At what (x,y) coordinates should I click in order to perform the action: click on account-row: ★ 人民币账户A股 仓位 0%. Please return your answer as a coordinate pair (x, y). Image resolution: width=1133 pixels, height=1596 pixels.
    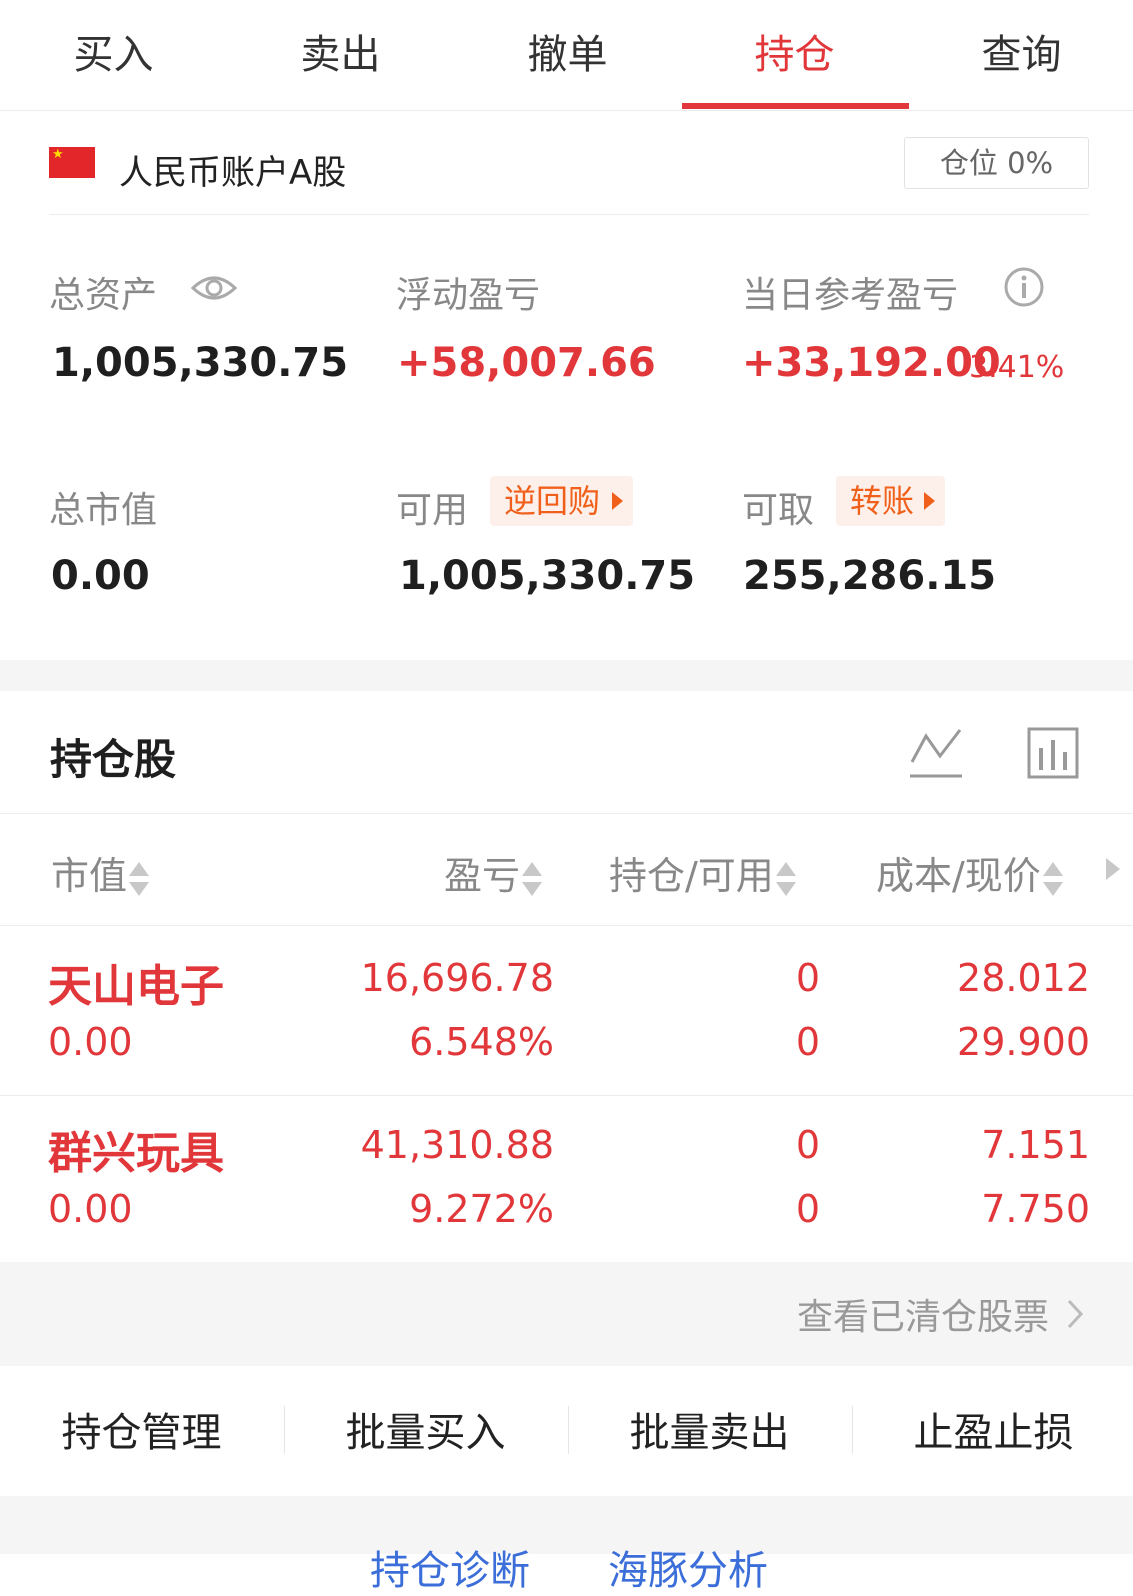
    Looking at the image, I should click on (566, 163).